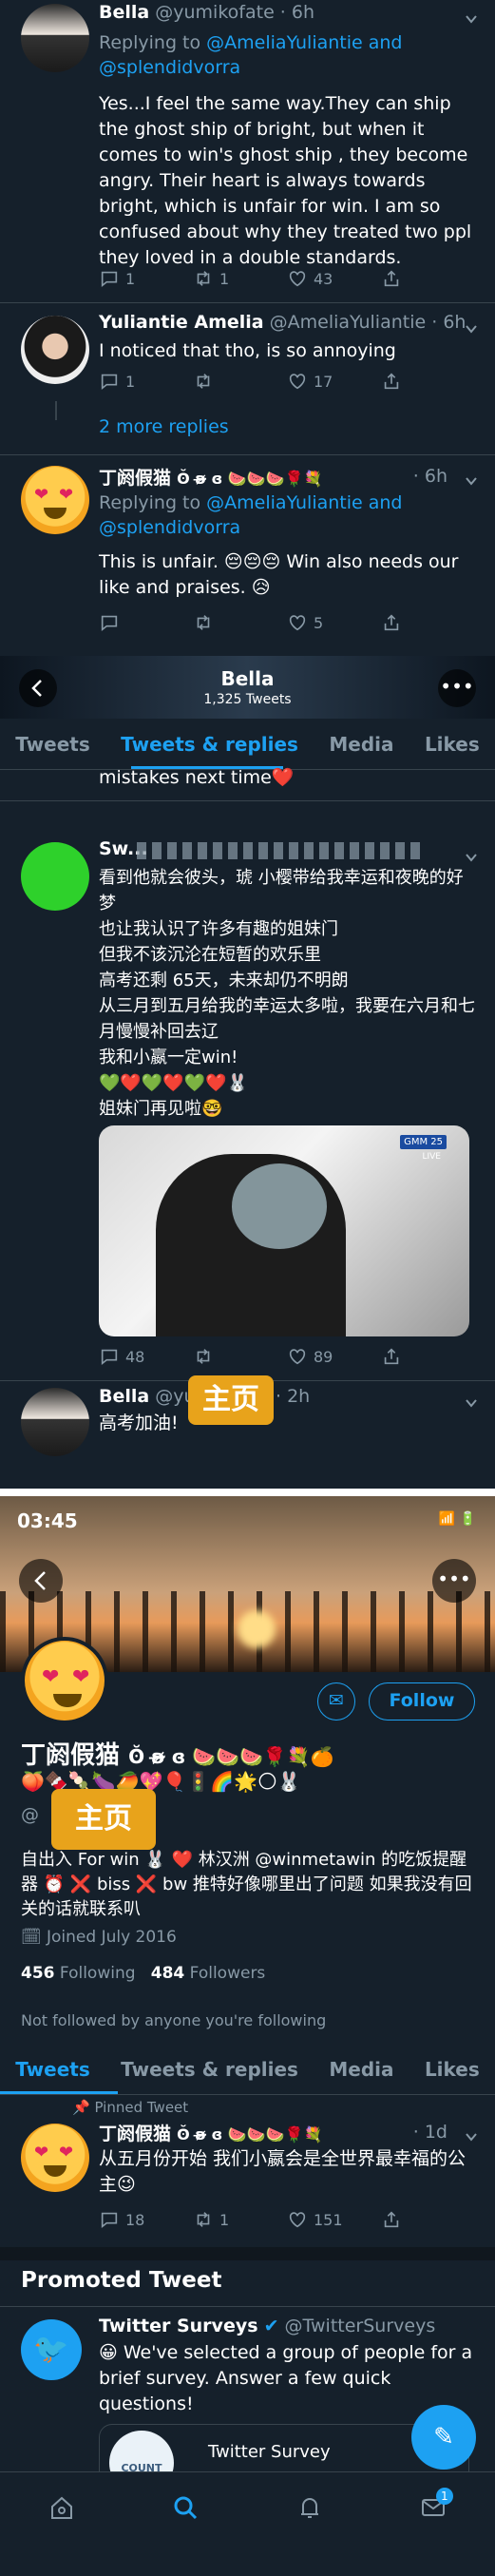  I want to click on tweet-time: 6h, so click(303, 12).